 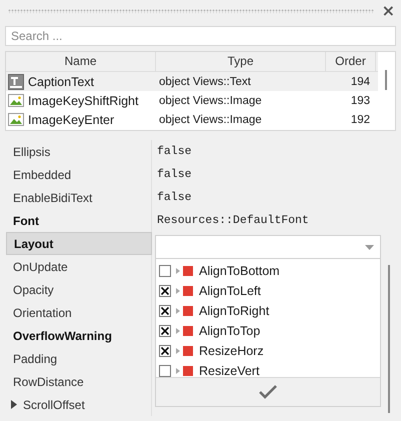 What do you see at coordinates (76, 174) in the screenshot?
I see `property-name: Embedded` at bounding box center [76, 174].